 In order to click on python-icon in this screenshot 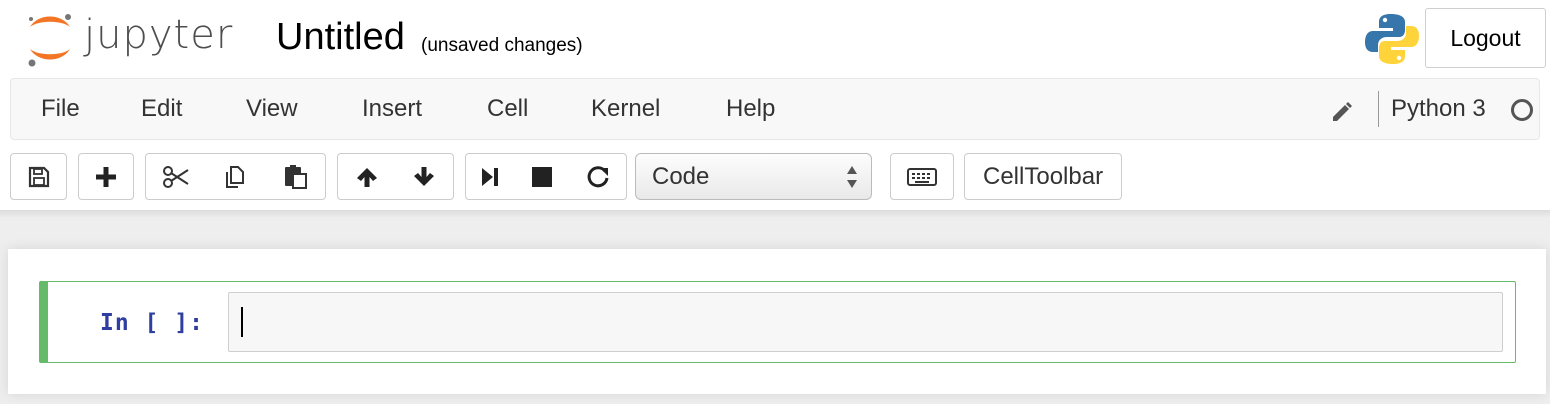, I will do `click(1392, 39)`.